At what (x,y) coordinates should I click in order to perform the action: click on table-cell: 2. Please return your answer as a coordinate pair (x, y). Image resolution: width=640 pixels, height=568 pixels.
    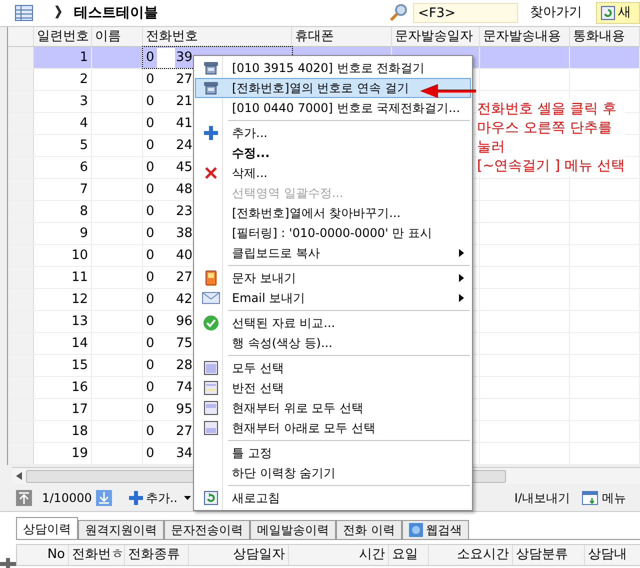
    Looking at the image, I should click on (63, 79).